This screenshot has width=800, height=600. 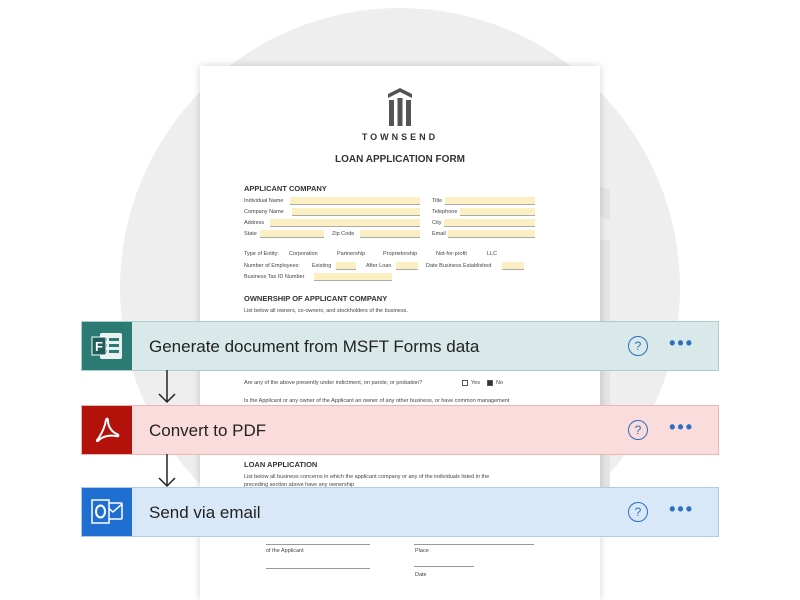 I want to click on zip-code-field, so click(x=390, y=234).